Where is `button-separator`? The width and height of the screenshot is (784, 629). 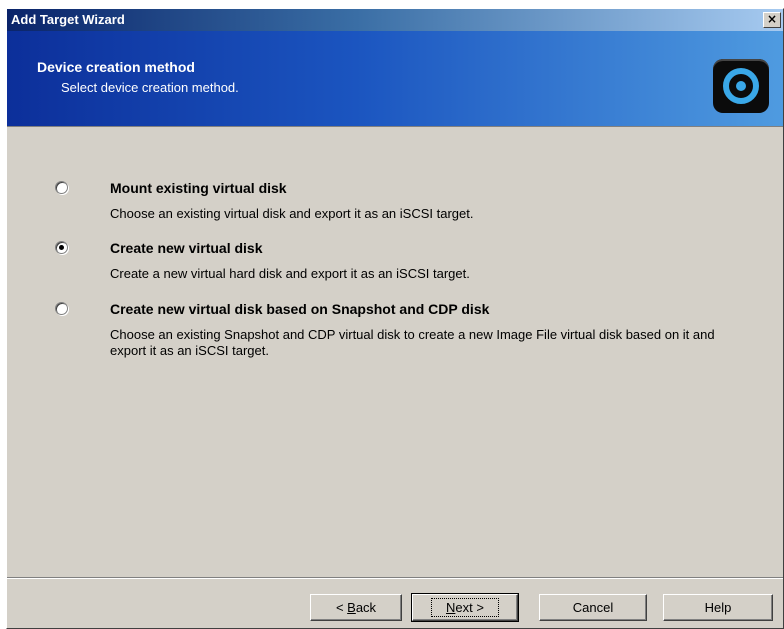 button-separator is located at coordinates (395, 578).